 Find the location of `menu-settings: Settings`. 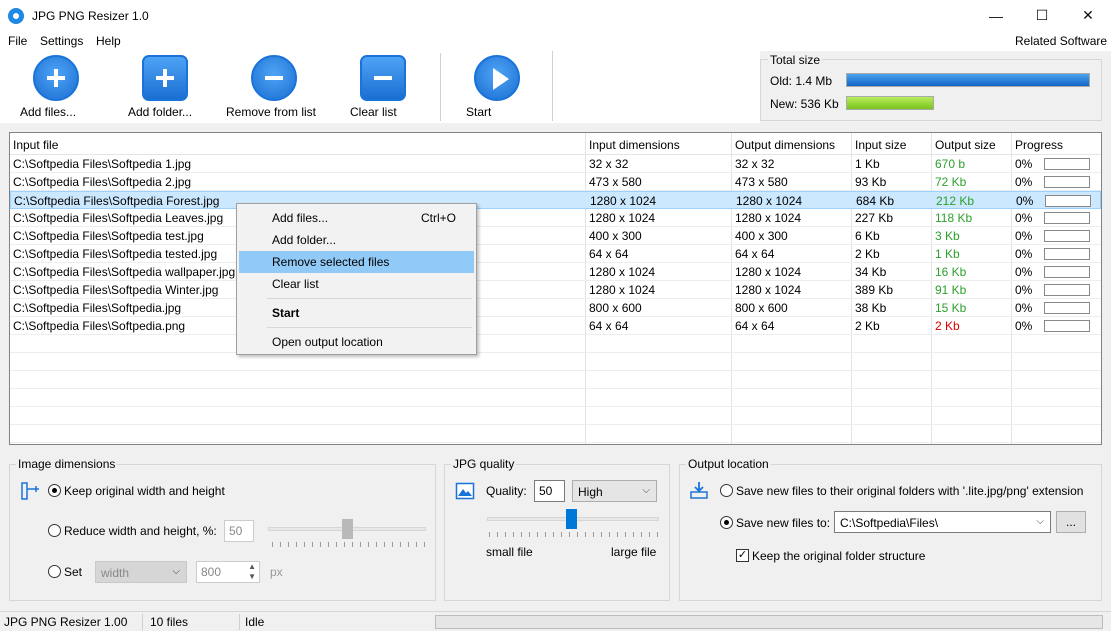

menu-settings: Settings is located at coordinates (61, 41).